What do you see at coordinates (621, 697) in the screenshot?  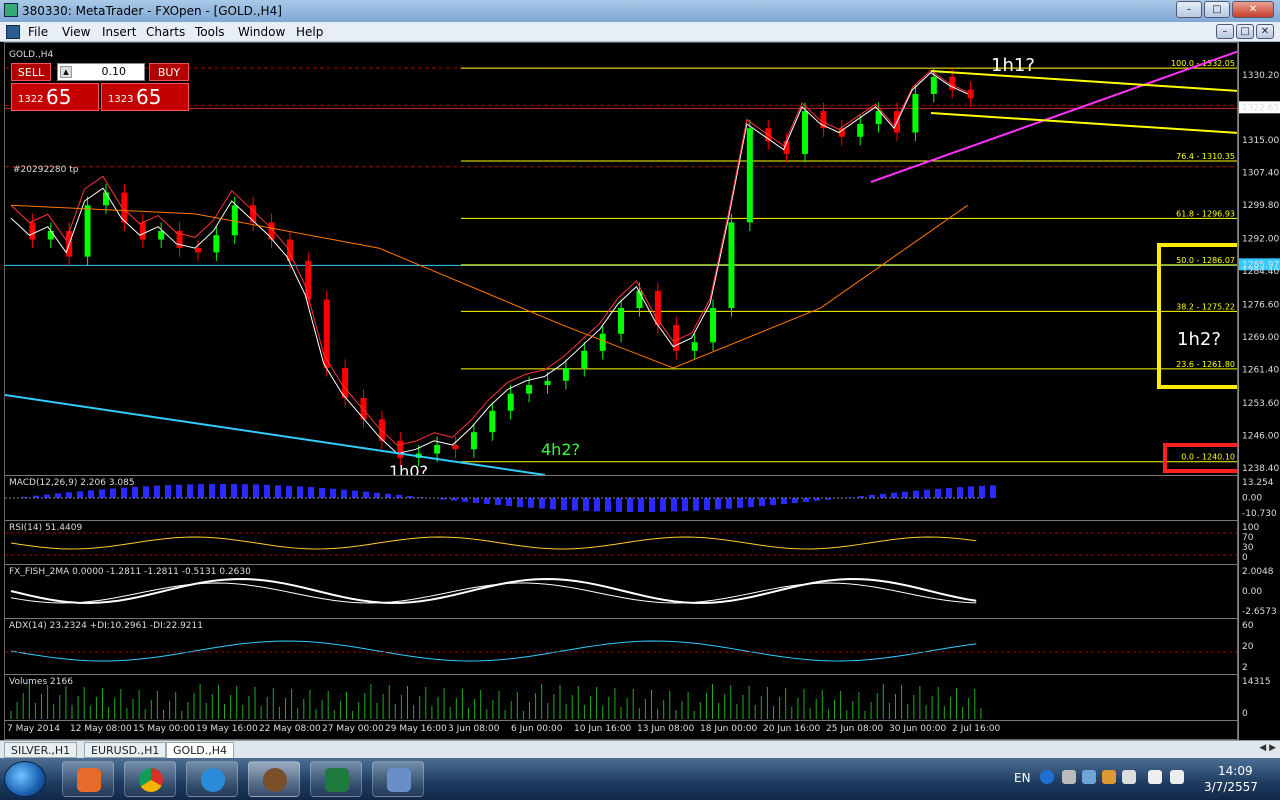 I see `volumes-panel: Volumes 2166` at bounding box center [621, 697].